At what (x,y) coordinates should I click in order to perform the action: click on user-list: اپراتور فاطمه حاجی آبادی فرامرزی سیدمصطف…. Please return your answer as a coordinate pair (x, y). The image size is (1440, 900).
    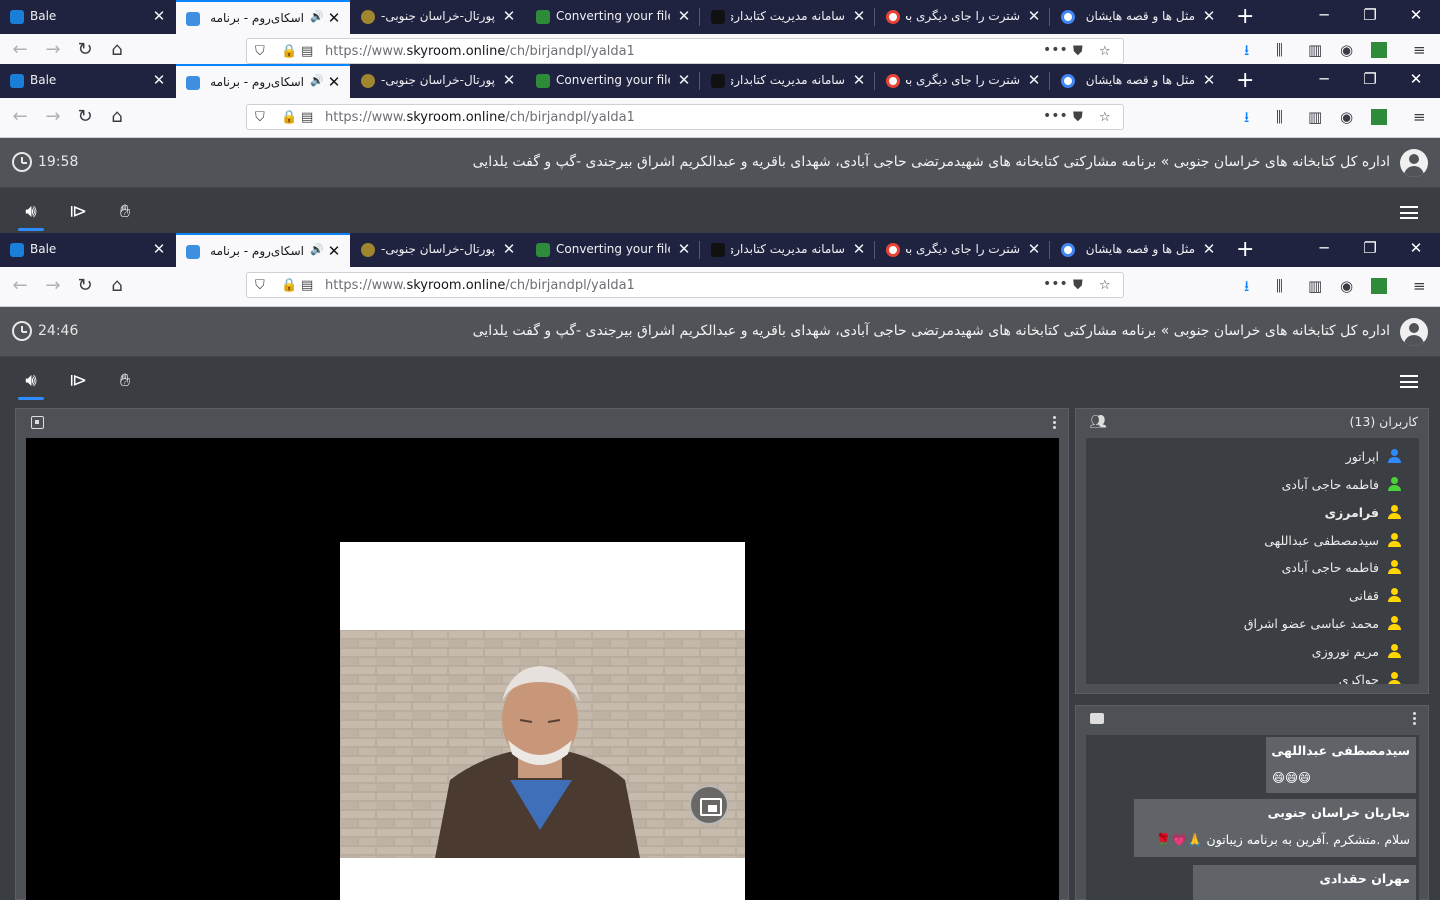
    Looking at the image, I should click on (1252, 561).